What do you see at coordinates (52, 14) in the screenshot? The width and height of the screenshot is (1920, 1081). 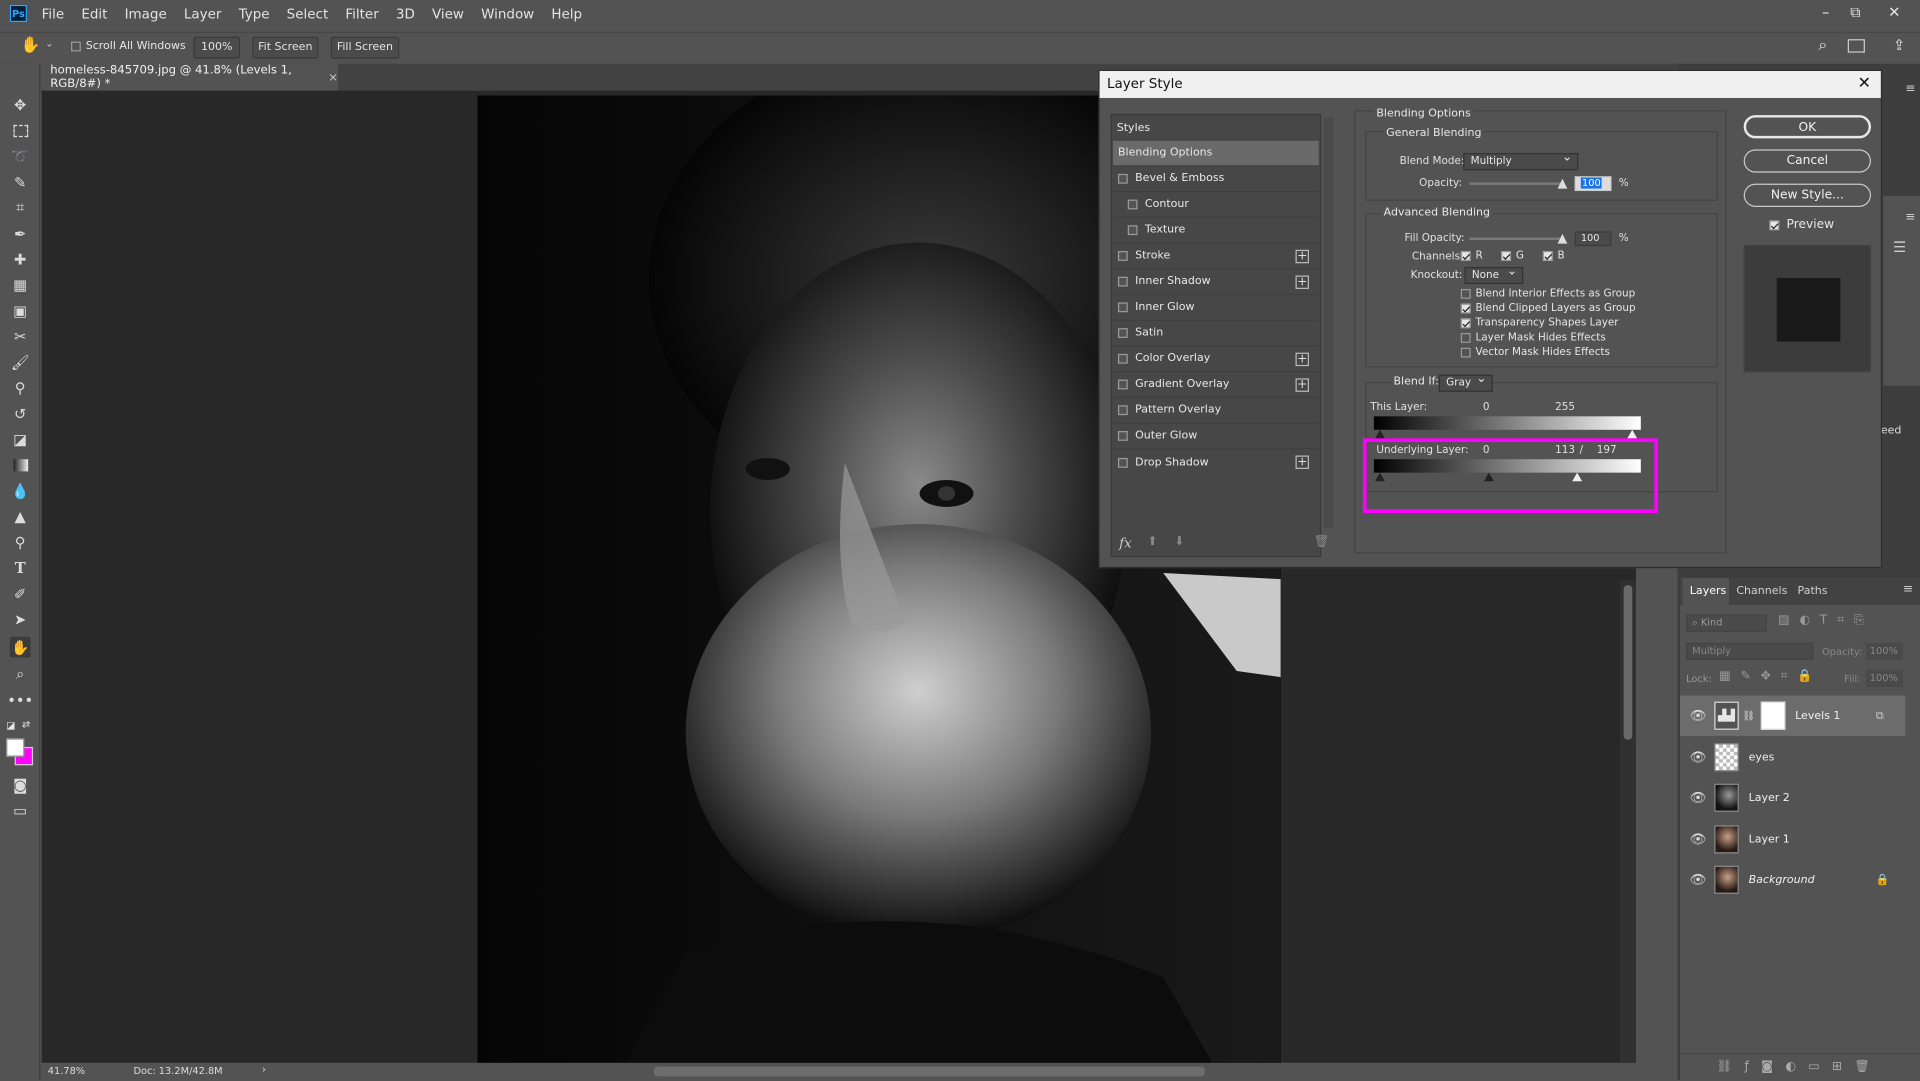 I see `menu-file: File` at bounding box center [52, 14].